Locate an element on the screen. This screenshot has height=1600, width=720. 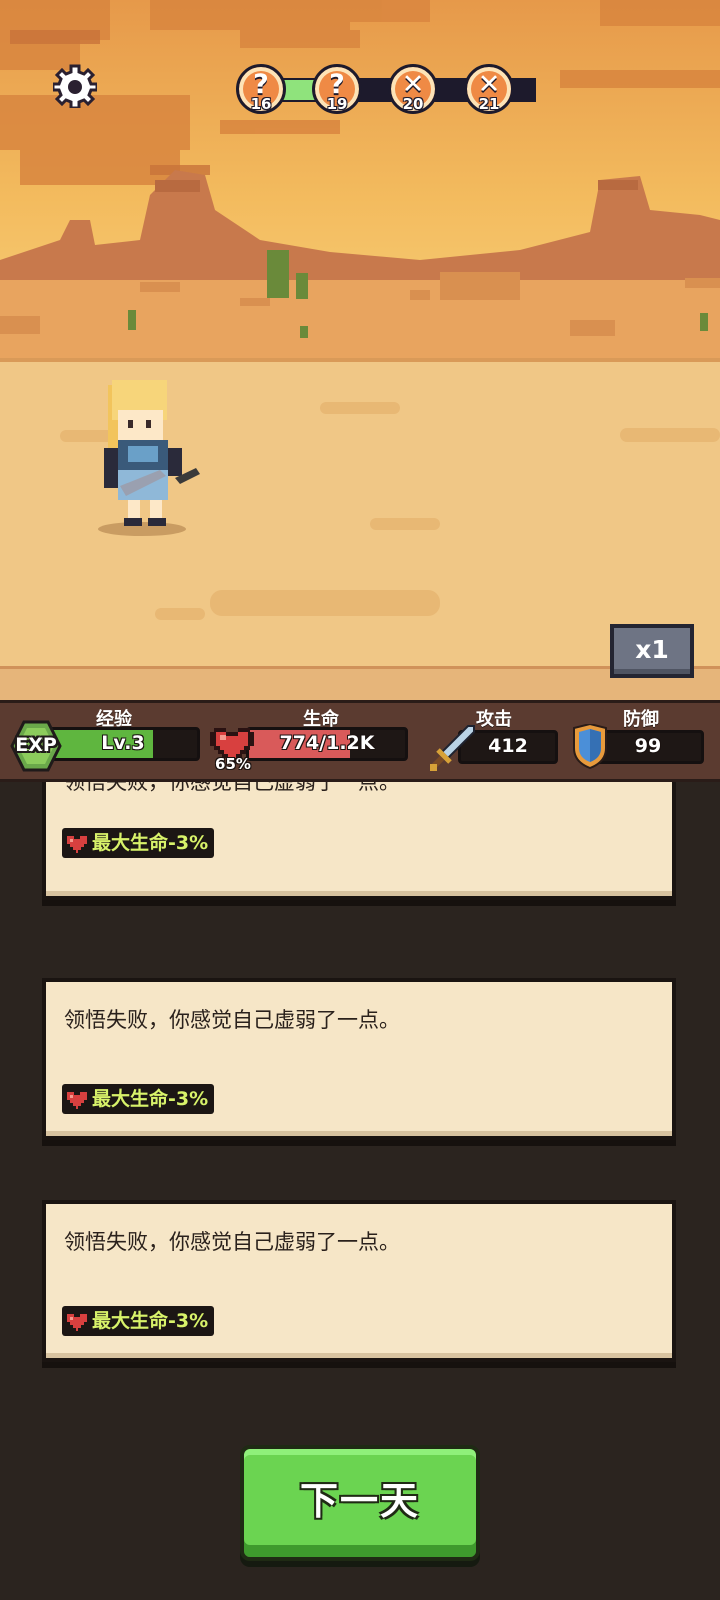
exp-bar: Lv.3 is located at coordinates (123, 744).